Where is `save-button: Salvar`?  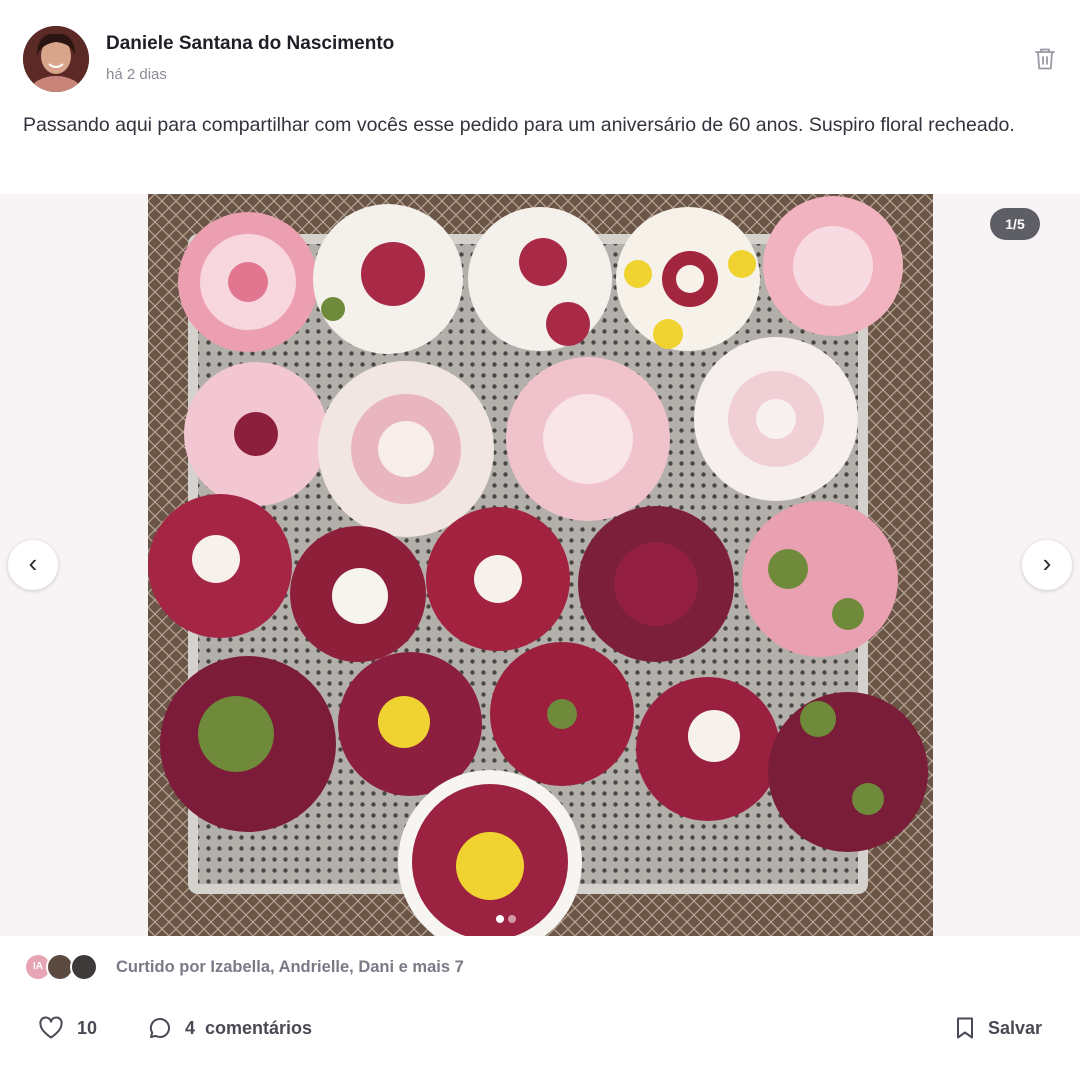 save-button: Salvar is located at coordinates (998, 1028).